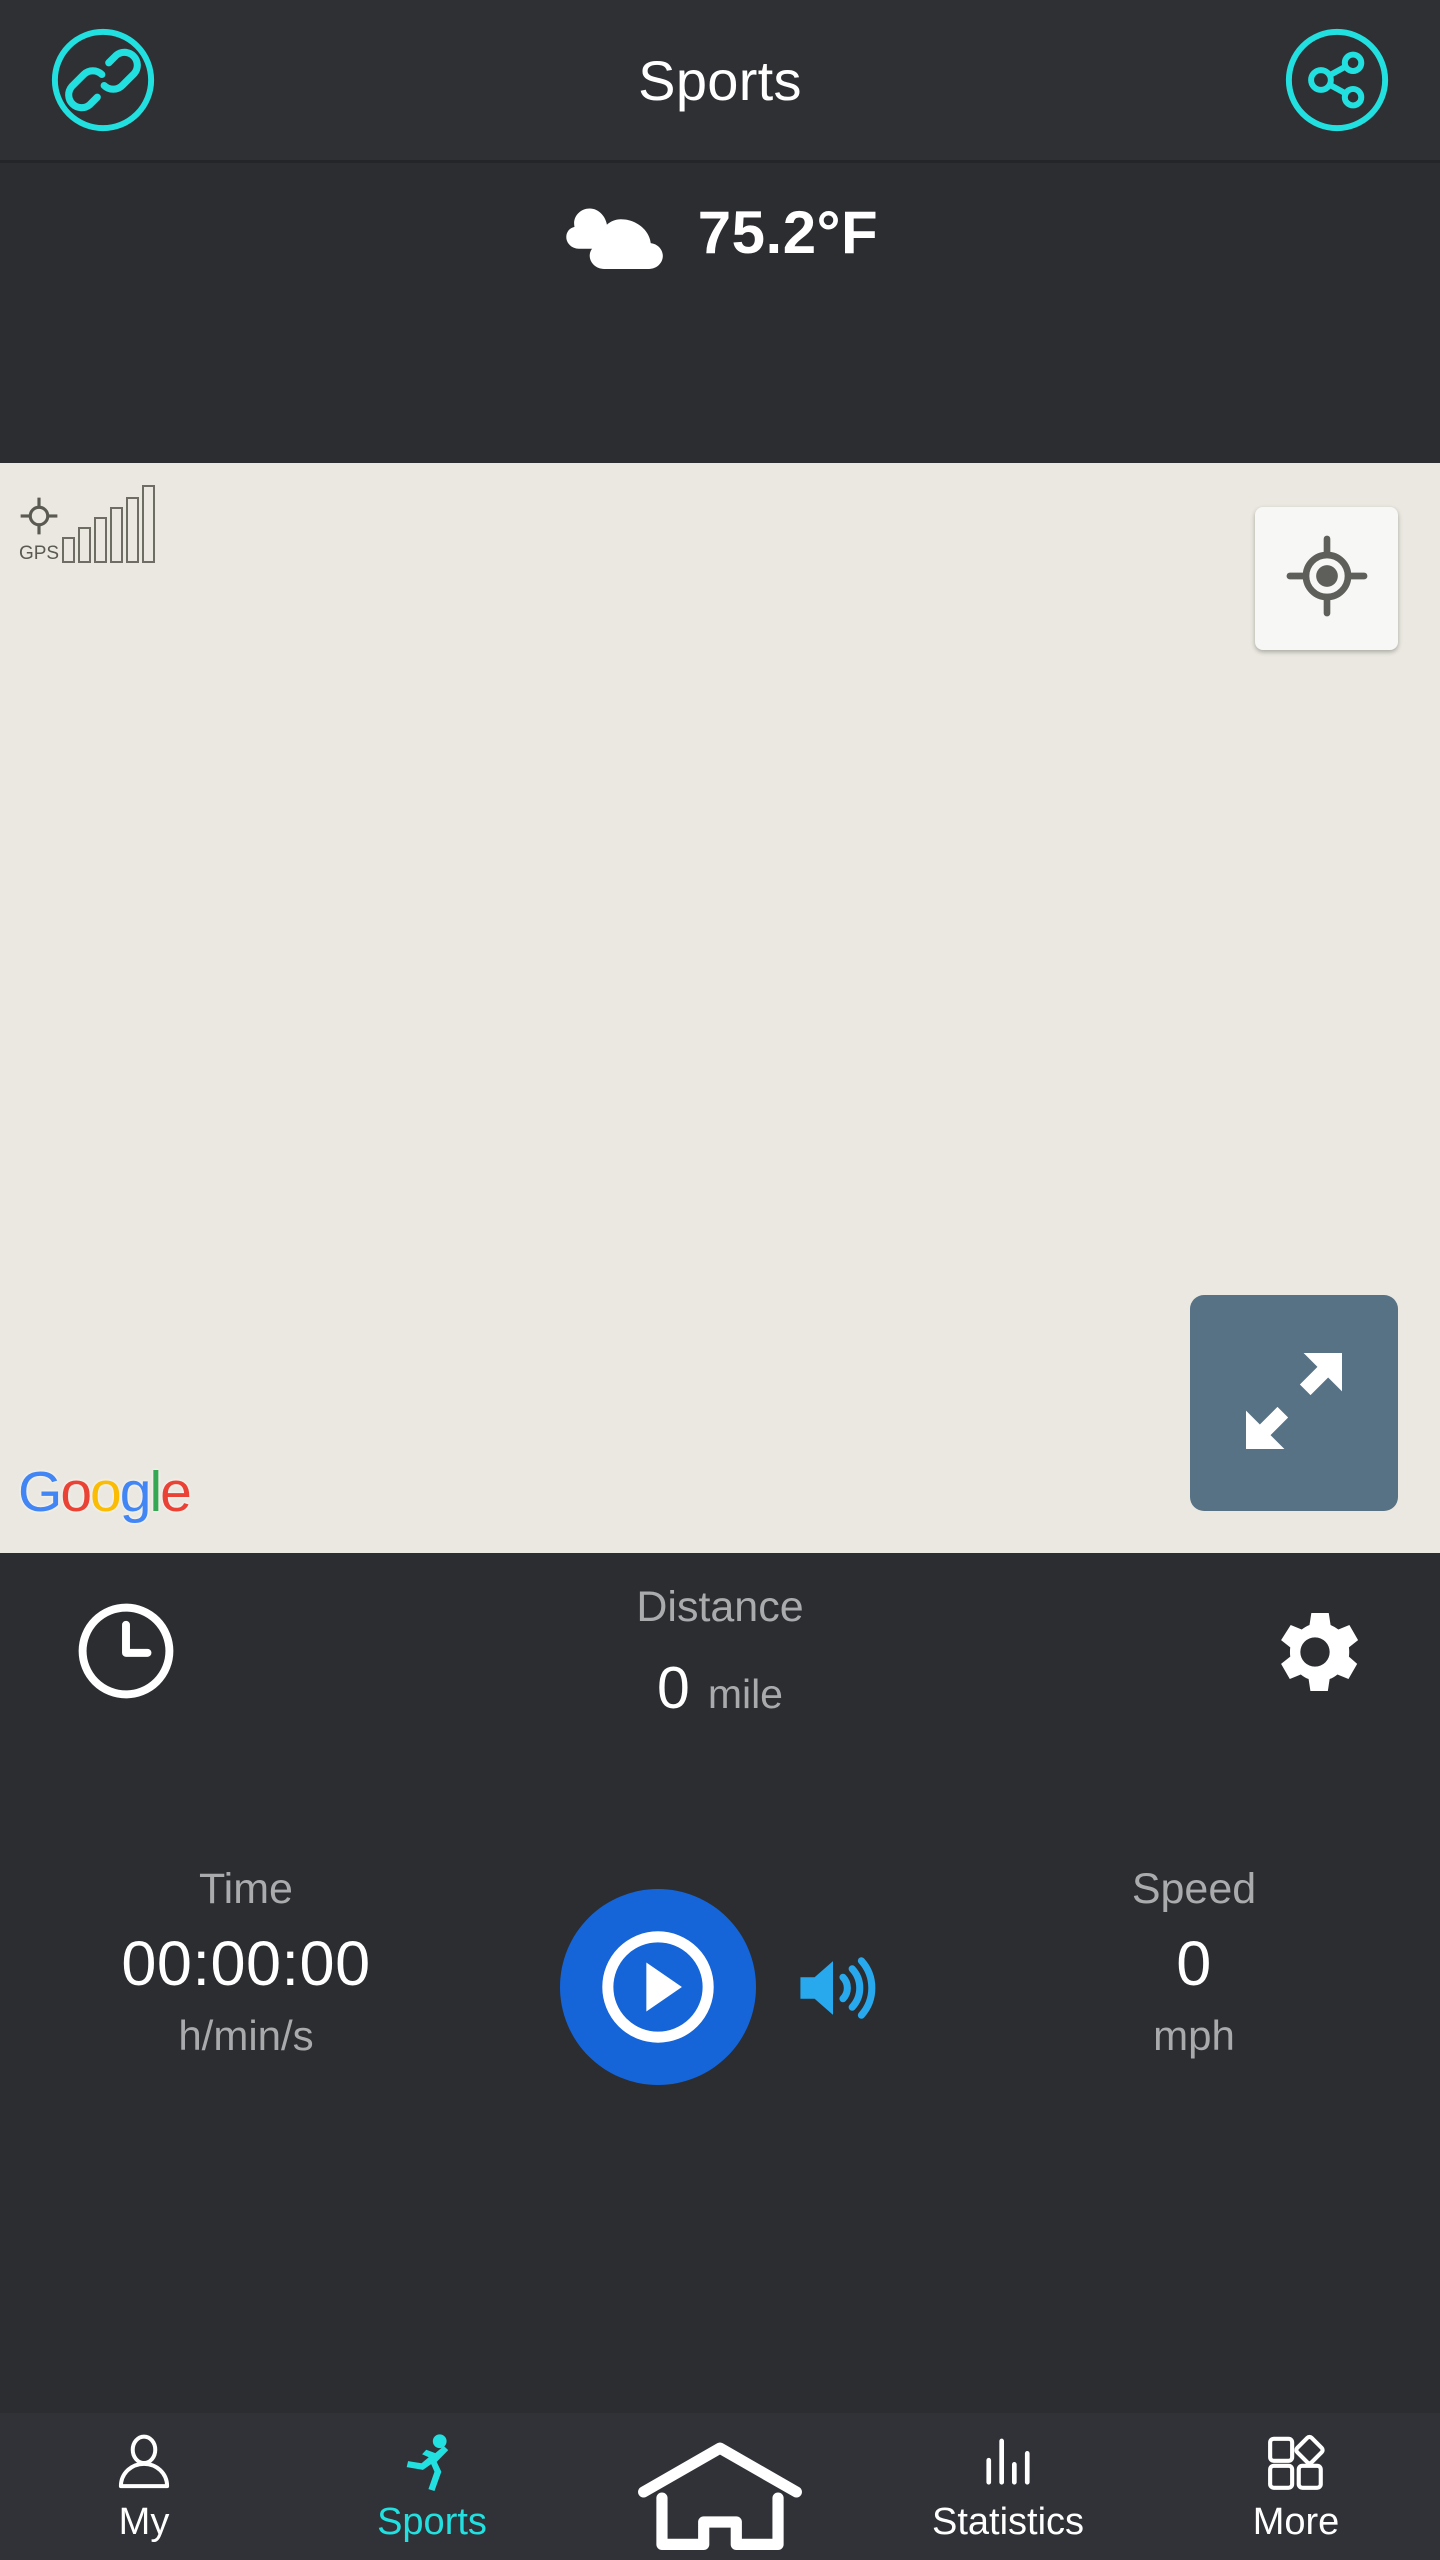 Image resolution: width=1440 pixels, height=2560 pixels. Describe the element at coordinates (39, 553) in the screenshot. I see `gps-label: GPS` at that location.